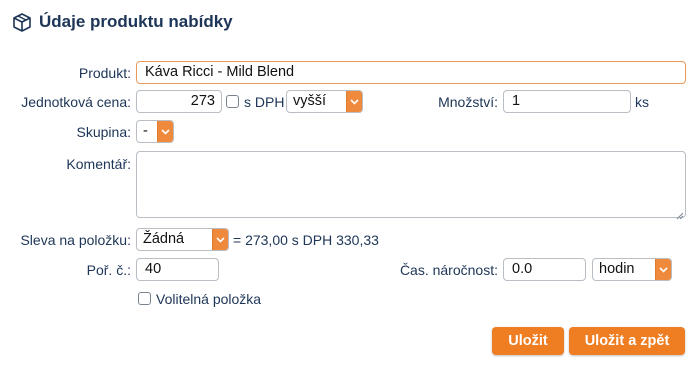 This screenshot has width=698, height=371. I want to click on page-header: Údaje produktu nabídky, so click(122, 22).